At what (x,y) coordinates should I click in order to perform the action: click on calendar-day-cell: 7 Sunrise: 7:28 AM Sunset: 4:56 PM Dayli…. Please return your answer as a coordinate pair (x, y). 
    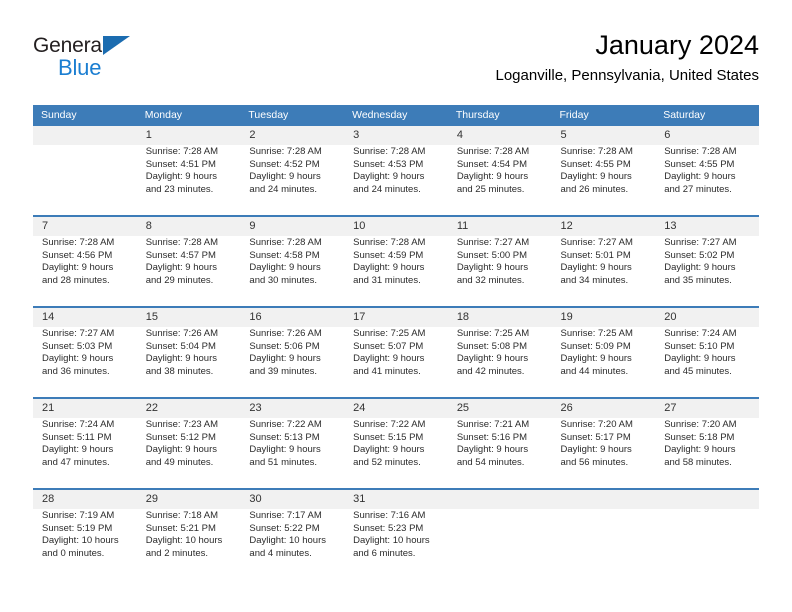
    Looking at the image, I should click on (85, 261).